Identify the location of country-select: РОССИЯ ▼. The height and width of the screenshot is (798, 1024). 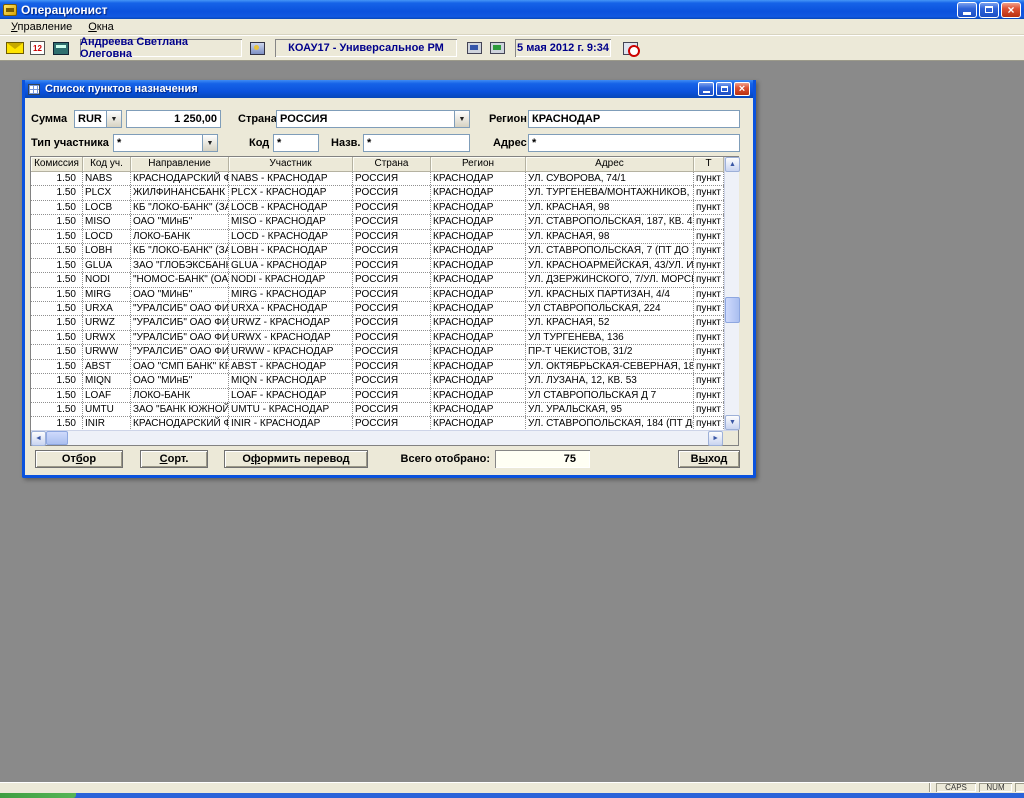
(373, 119).